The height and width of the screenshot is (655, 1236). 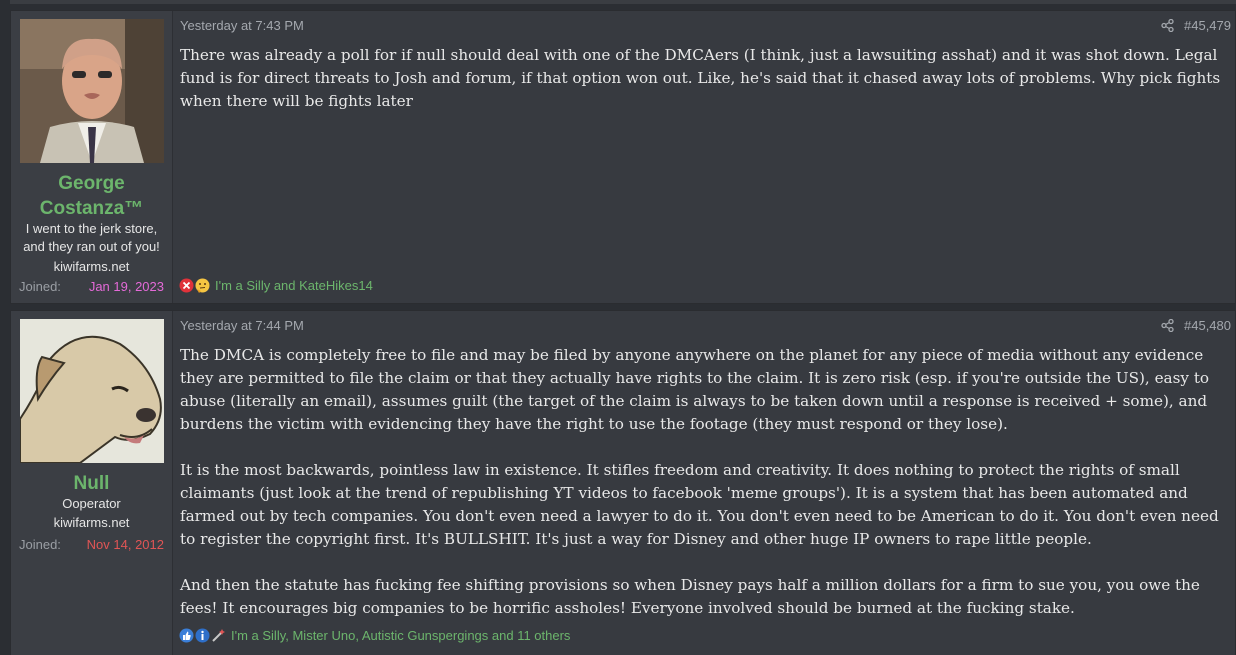 I want to click on user-title-line: and they ran out of you!, so click(x=91, y=246).